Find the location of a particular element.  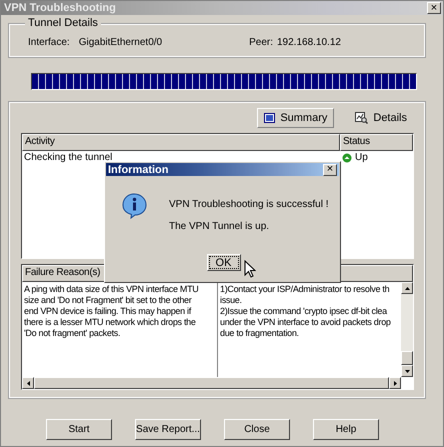

status-text: Up is located at coordinates (361, 157).